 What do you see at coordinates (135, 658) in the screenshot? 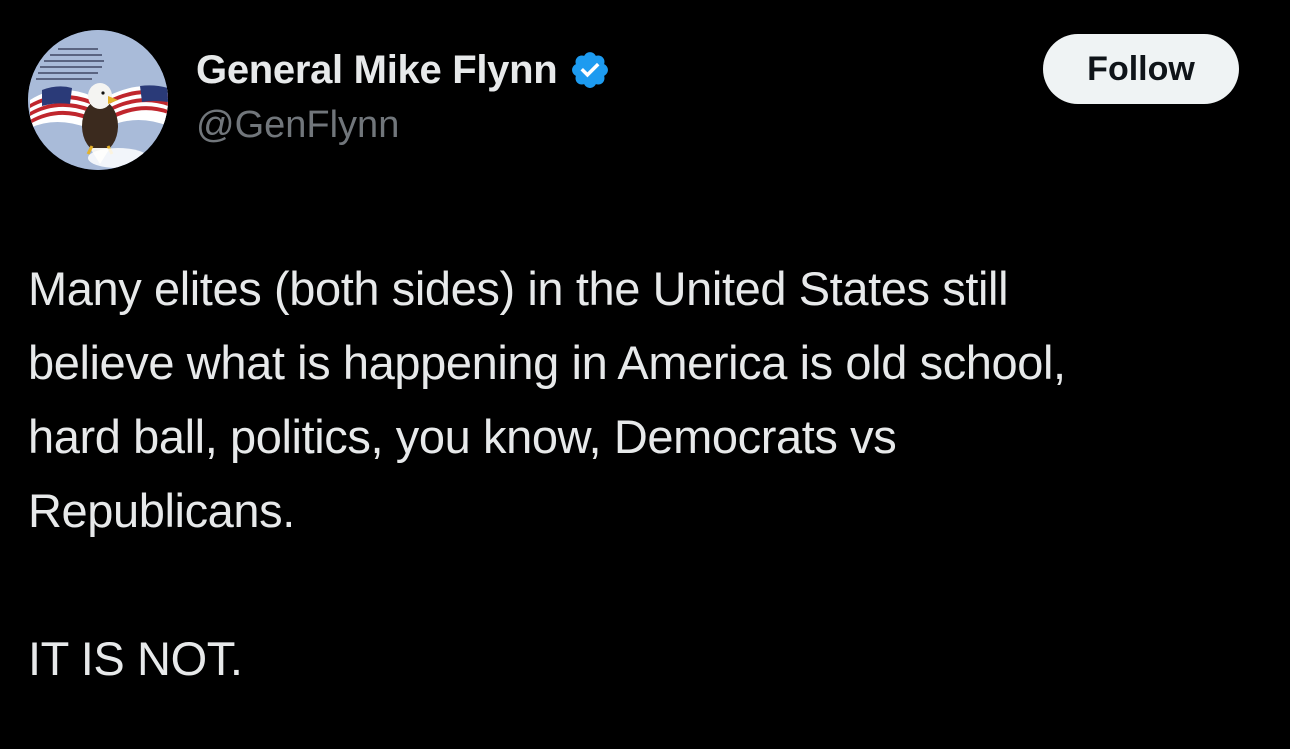
I see `tweet-closing-line: IT IS NOT.` at bounding box center [135, 658].